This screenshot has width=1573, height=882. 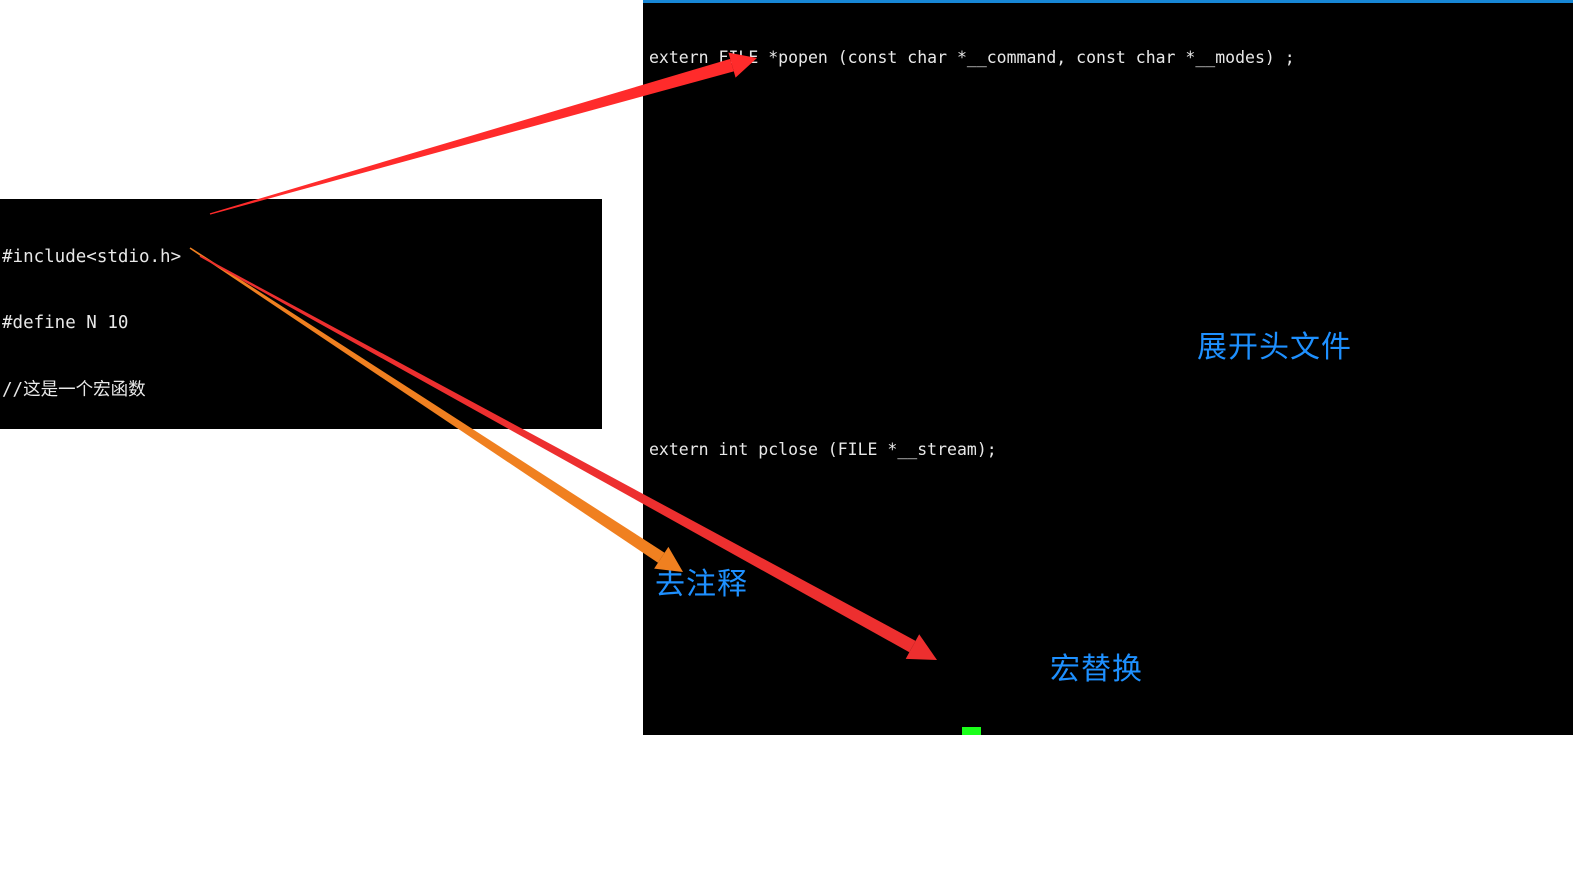 What do you see at coordinates (1096, 669) in the screenshot?
I see `annotation-label-macro-replace: 宏替换` at bounding box center [1096, 669].